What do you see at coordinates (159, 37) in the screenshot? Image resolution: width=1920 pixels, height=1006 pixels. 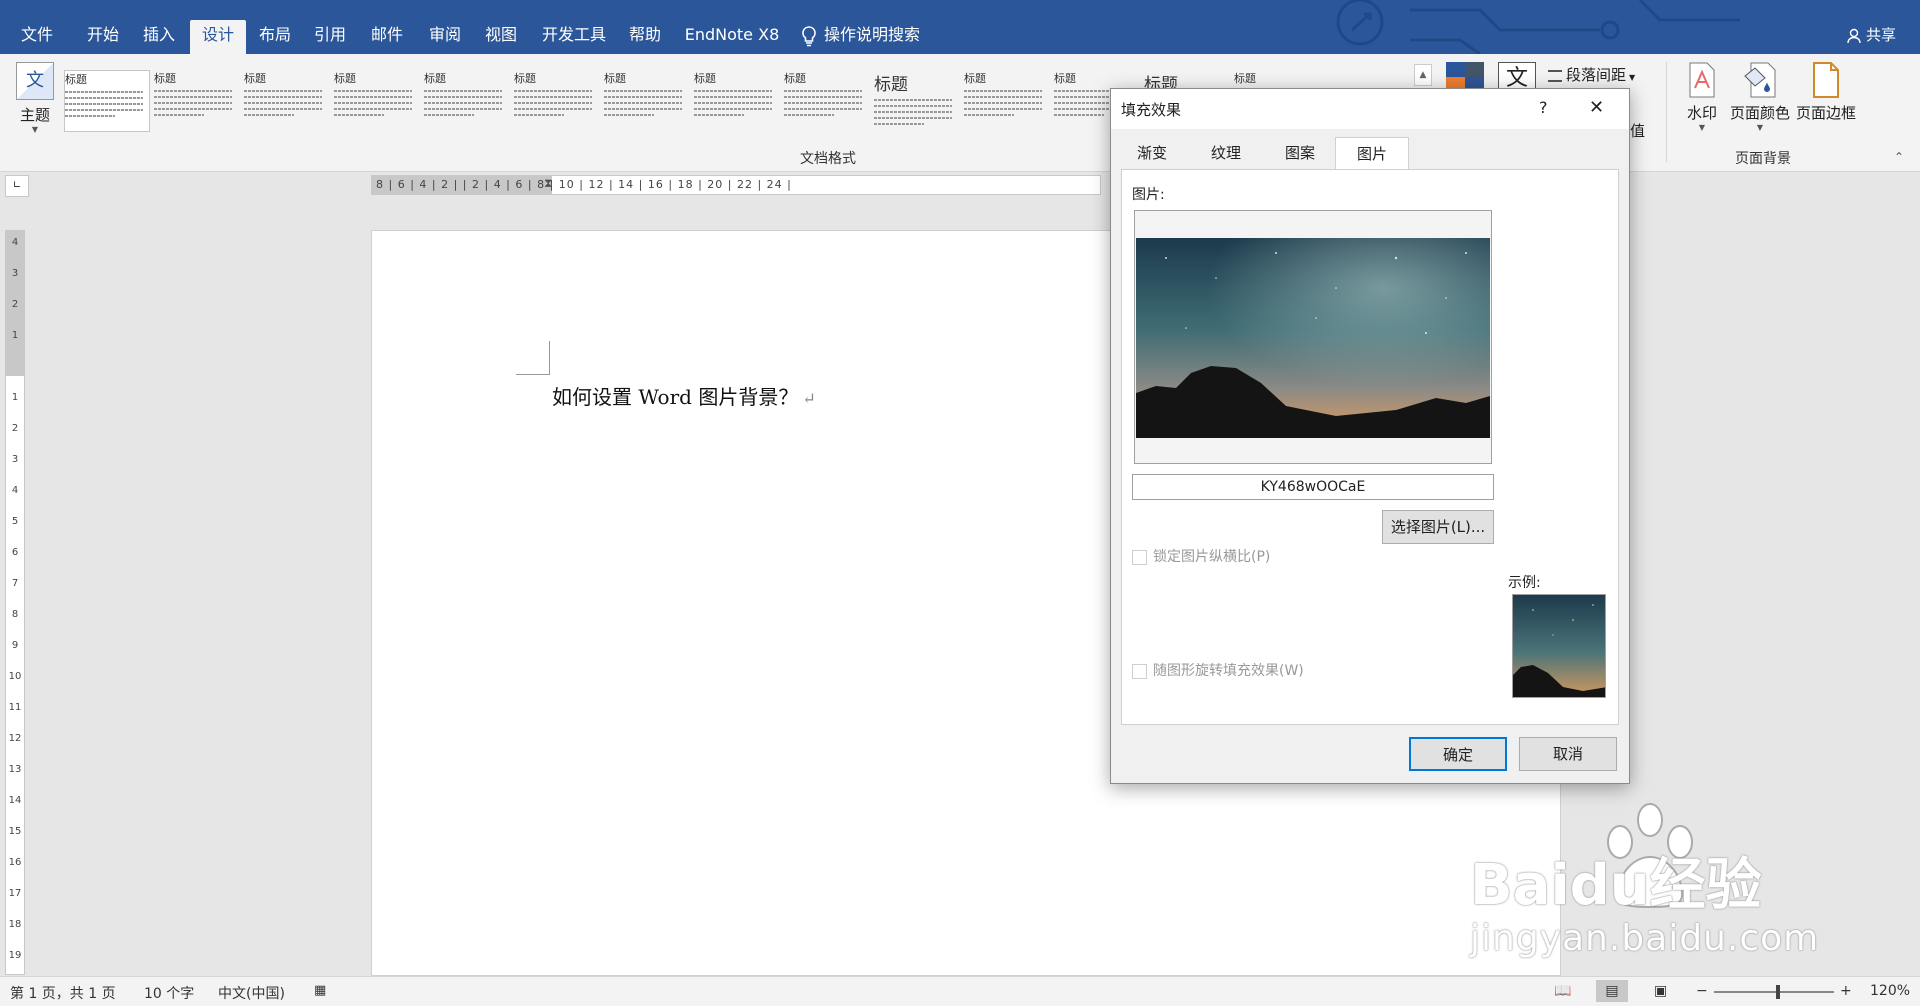 I see `tab-insert: 插入` at bounding box center [159, 37].